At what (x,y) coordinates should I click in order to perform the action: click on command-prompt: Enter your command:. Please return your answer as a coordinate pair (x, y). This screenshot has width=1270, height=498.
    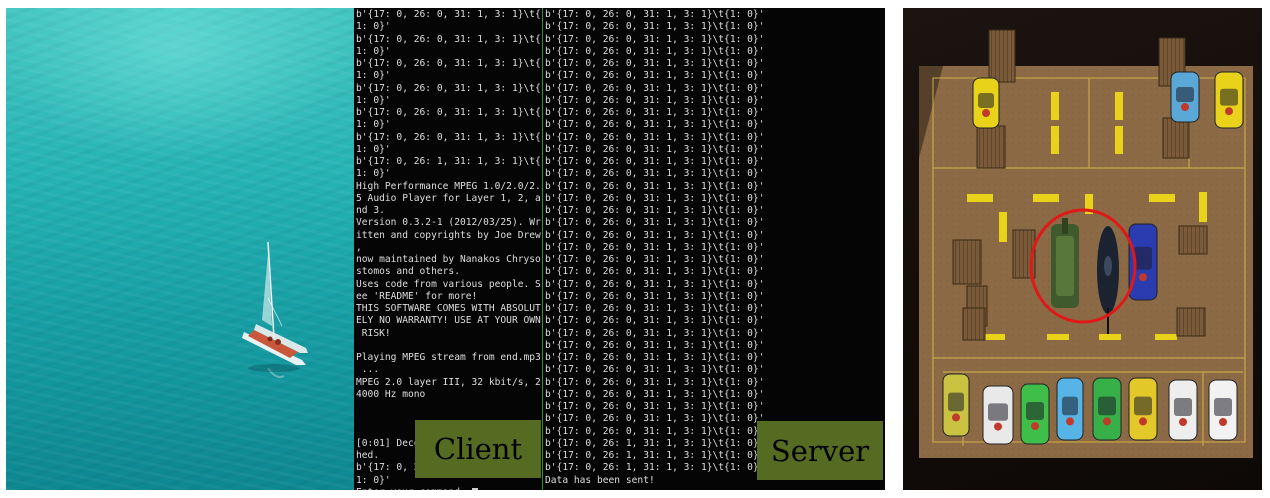
    Looking at the image, I should click on (449, 488).